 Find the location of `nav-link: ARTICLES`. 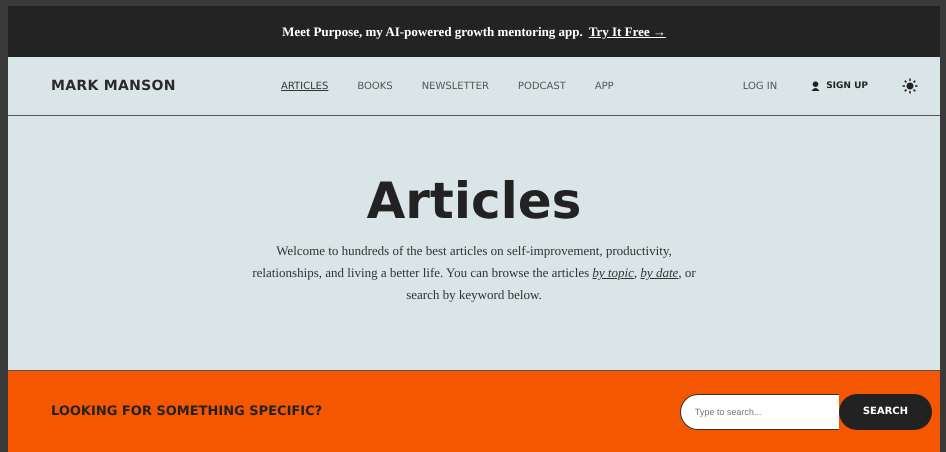

nav-link: ARTICLES is located at coordinates (304, 86).